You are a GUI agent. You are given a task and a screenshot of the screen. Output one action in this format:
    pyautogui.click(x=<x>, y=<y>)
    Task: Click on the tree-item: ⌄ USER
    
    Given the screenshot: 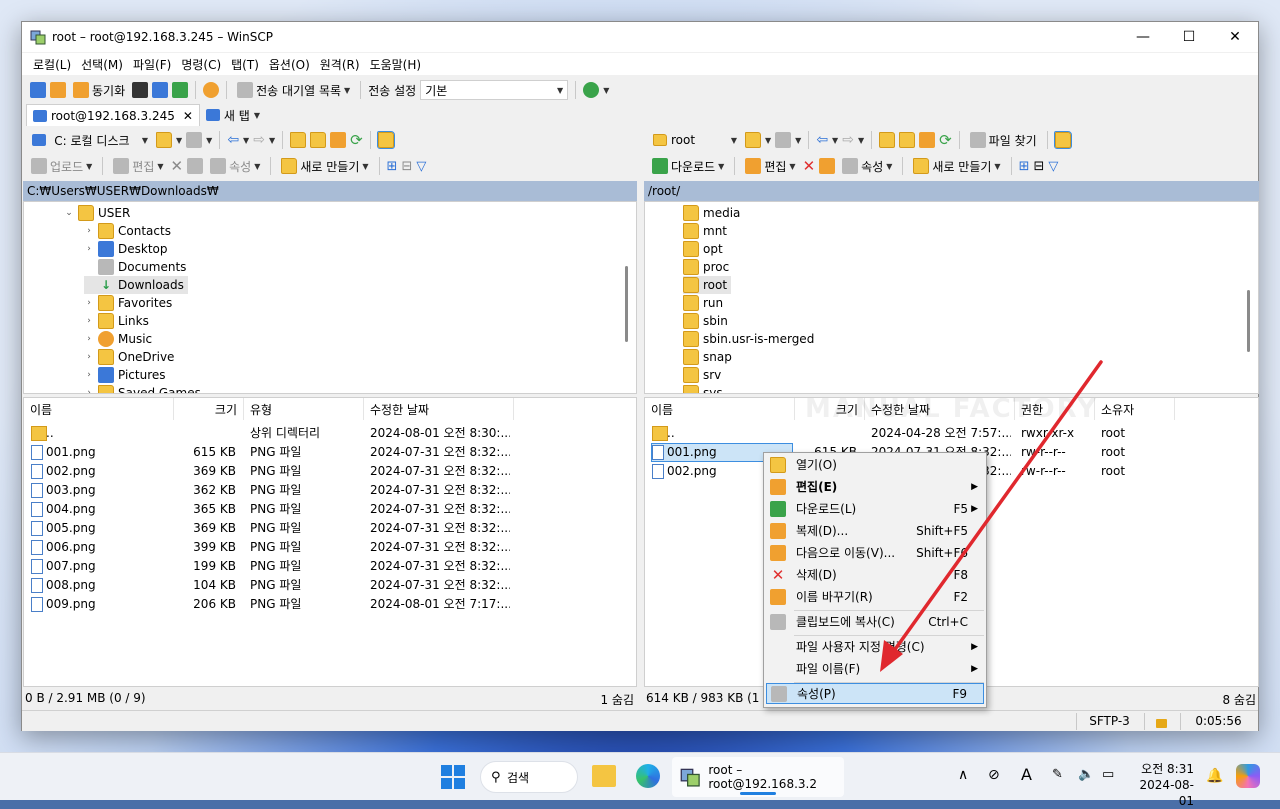 What is the action you would take?
    pyautogui.click(x=97, y=213)
    